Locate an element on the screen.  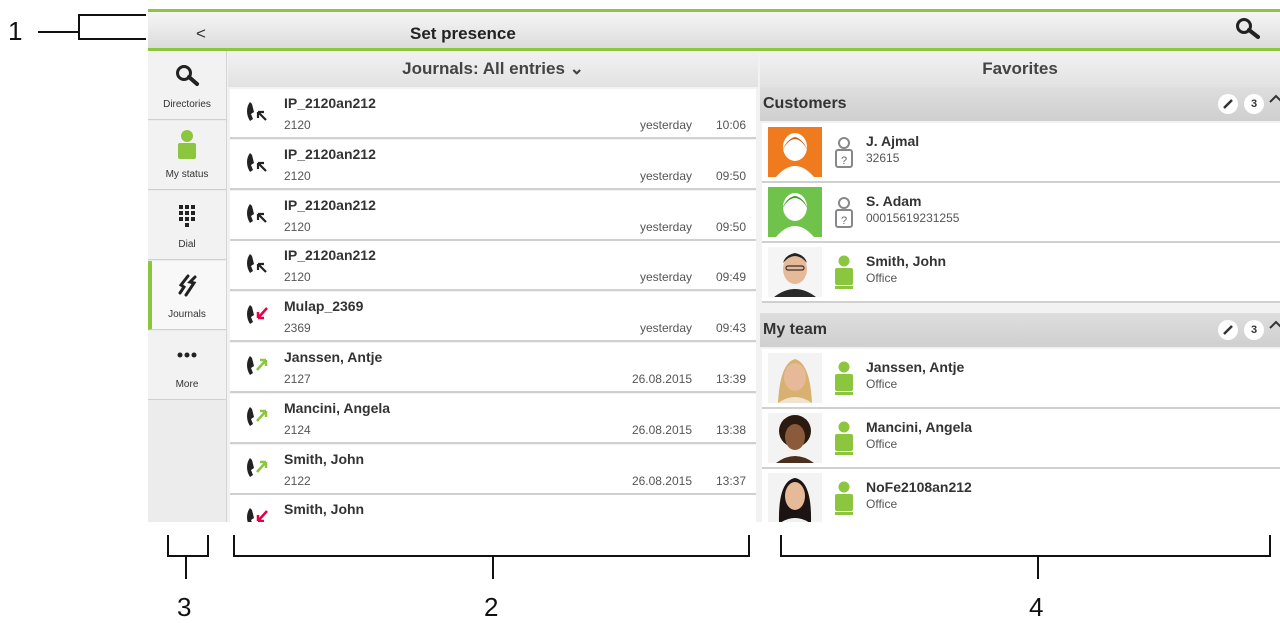
journals-icon is located at coordinates (187, 285).